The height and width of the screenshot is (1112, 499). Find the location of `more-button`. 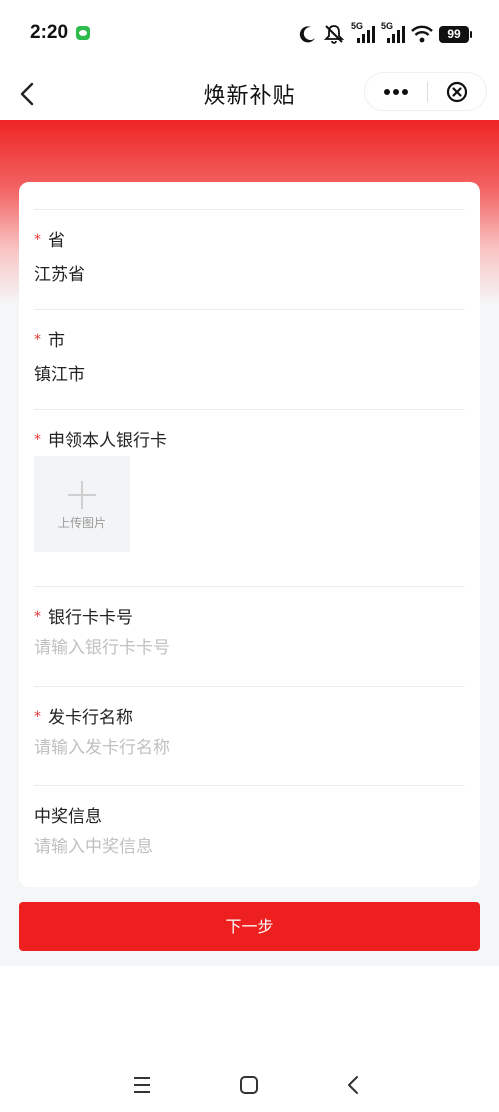

more-button is located at coordinates (396, 91).